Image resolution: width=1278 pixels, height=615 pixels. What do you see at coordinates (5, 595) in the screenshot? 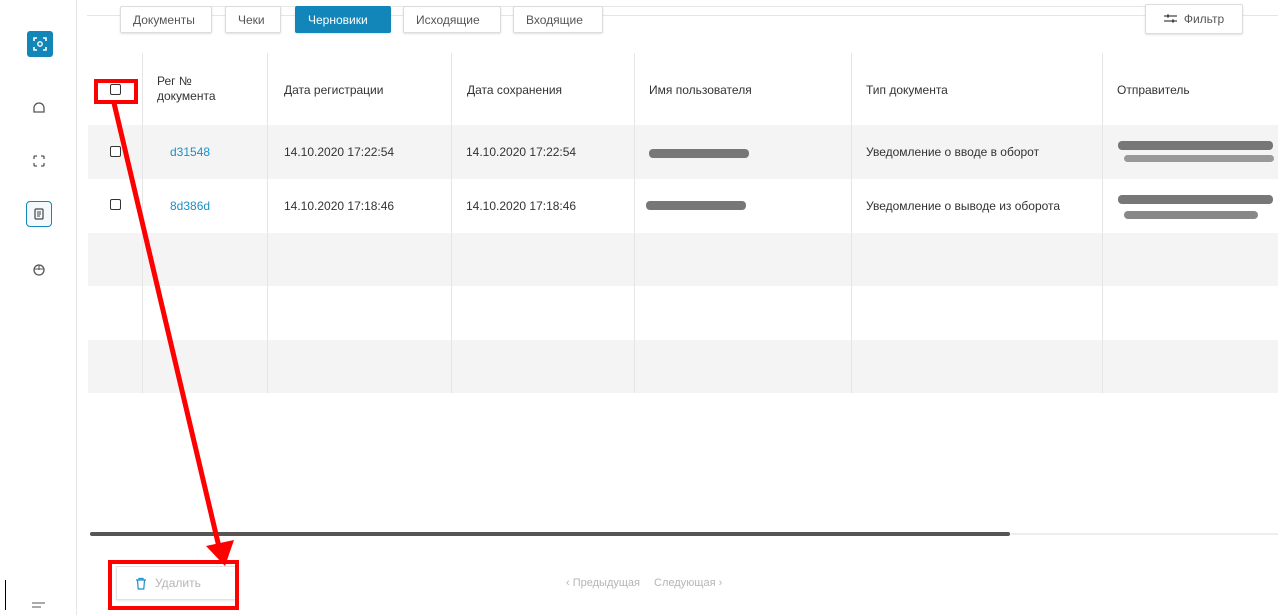
I see `text-cursor` at bounding box center [5, 595].